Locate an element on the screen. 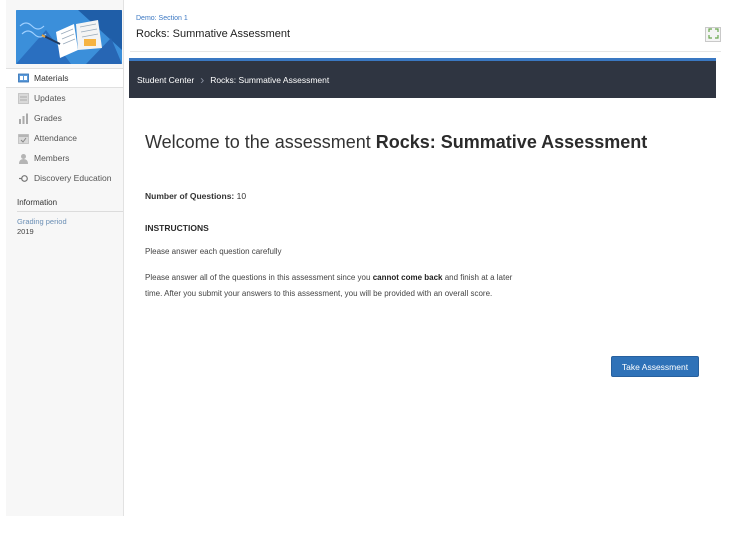 The height and width of the screenshot is (555, 732). header-divider is located at coordinates (425, 51).